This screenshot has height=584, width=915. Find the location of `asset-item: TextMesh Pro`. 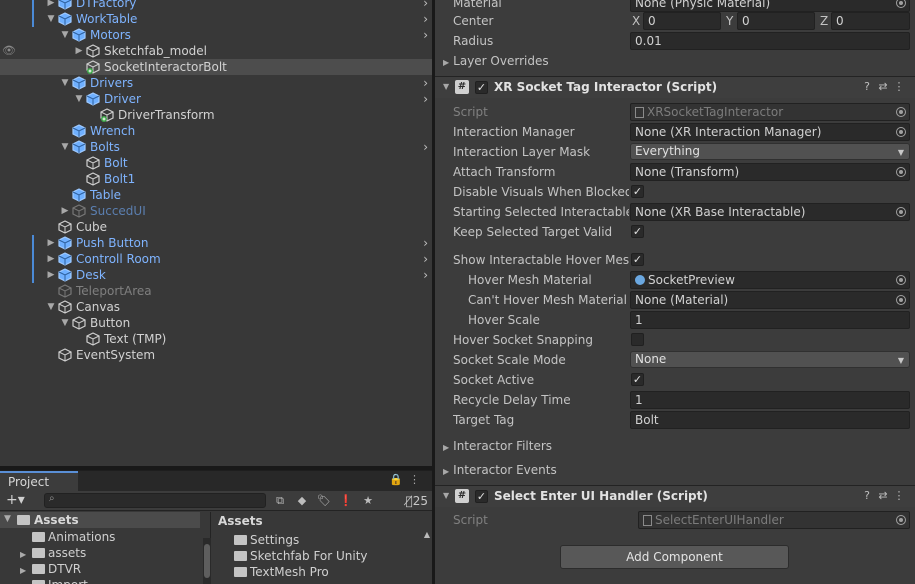

asset-item: TextMesh Pro is located at coordinates (281, 572).